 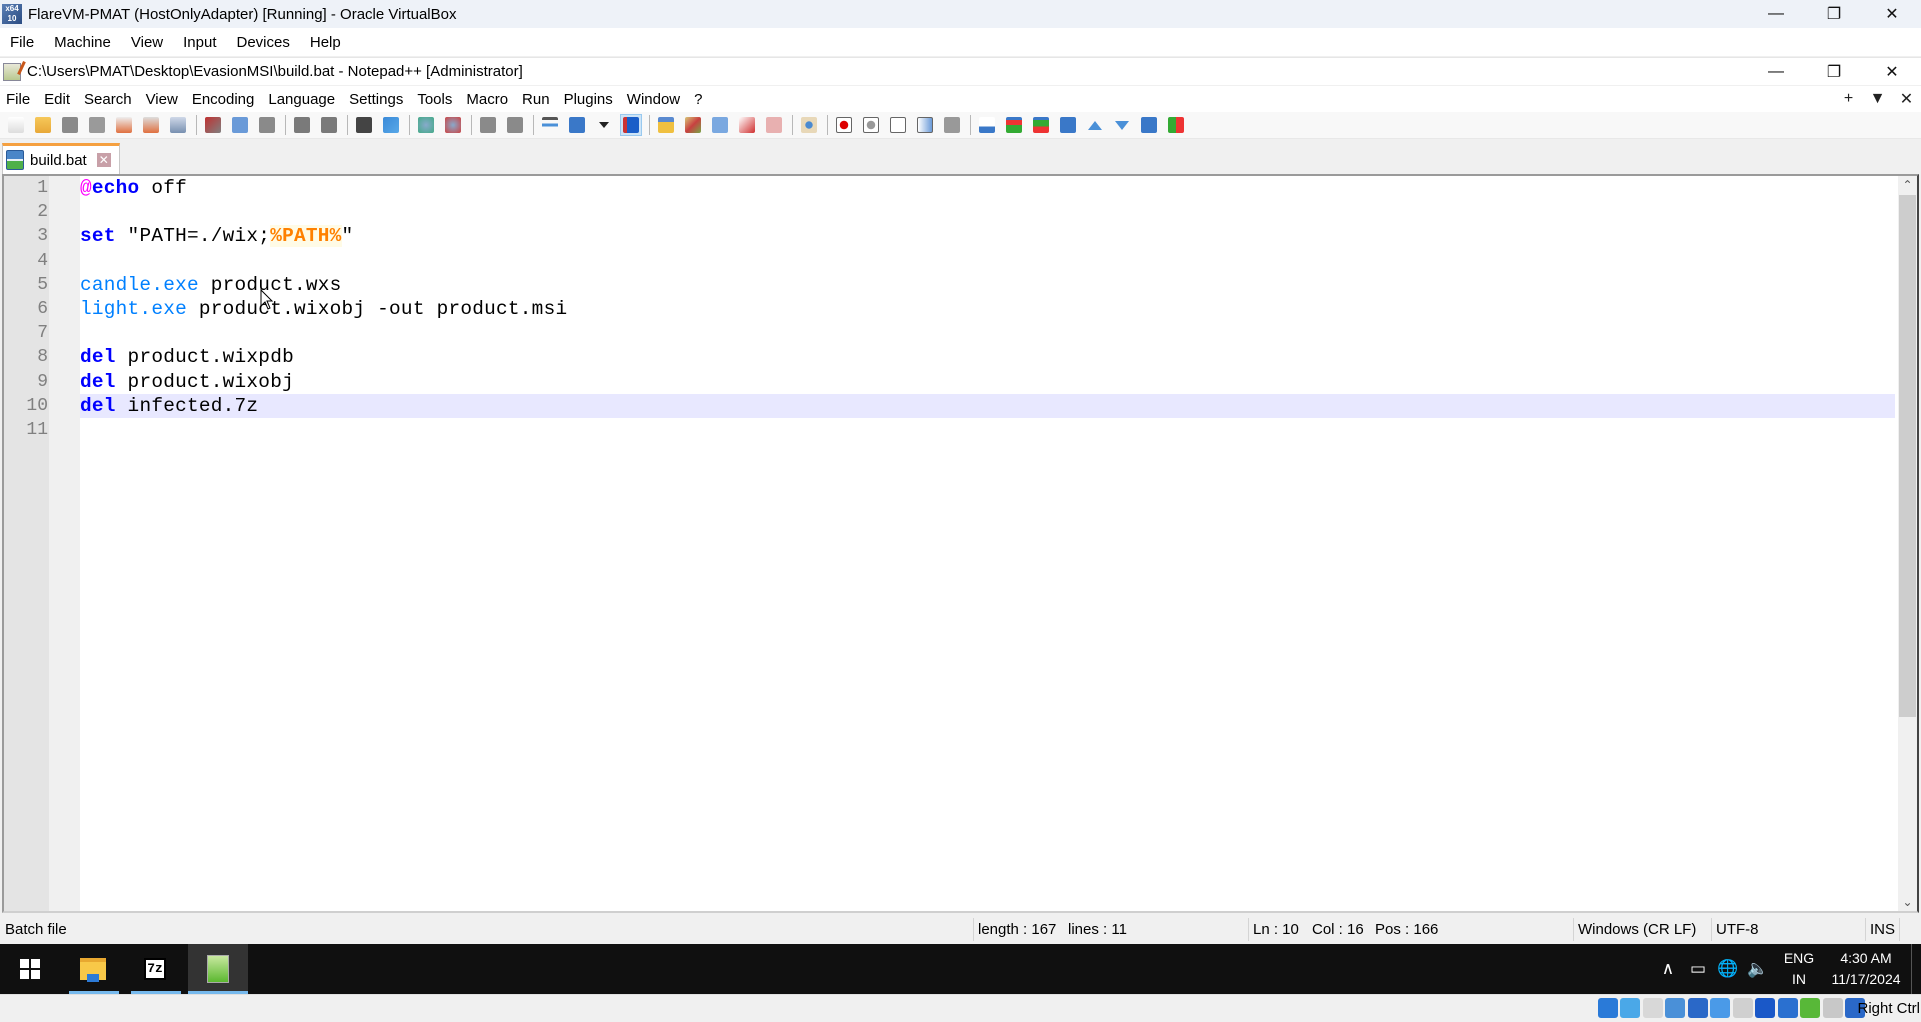 What do you see at coordinates (30, 969) in the screenshot?
I see `start-button` at bounding box center [30, 969].